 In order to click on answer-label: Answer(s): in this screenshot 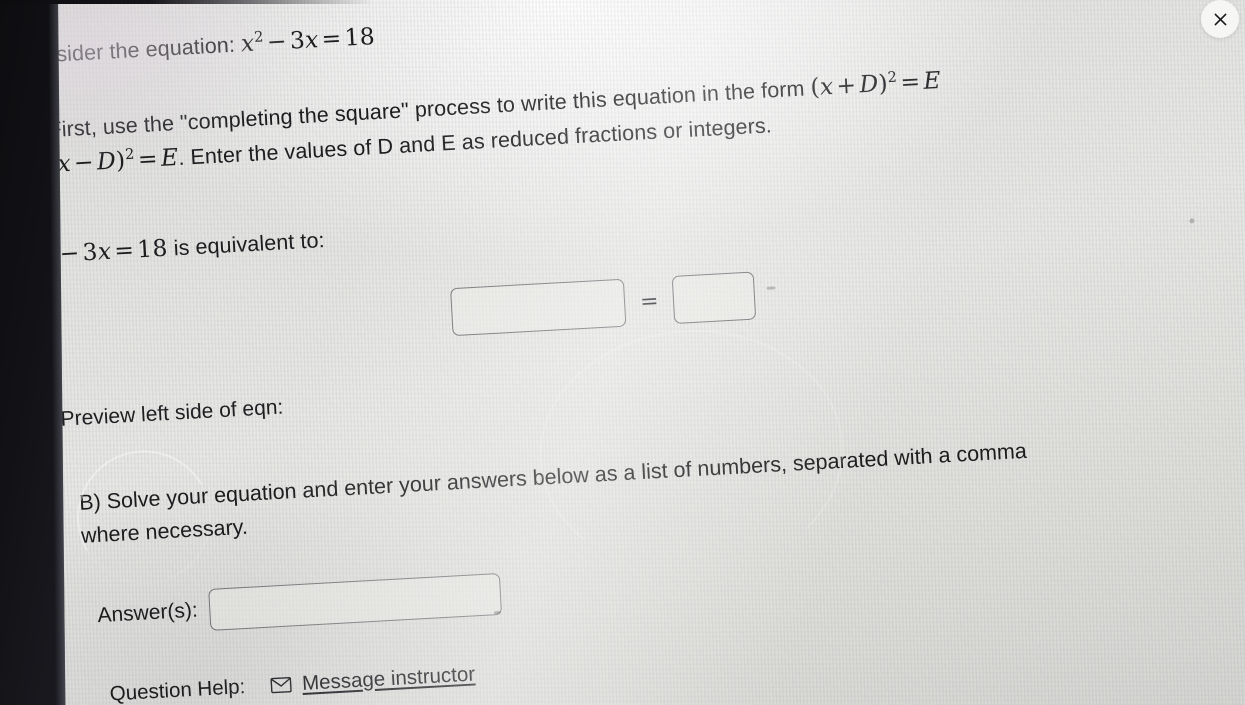, I will do `click(147, 612)`.